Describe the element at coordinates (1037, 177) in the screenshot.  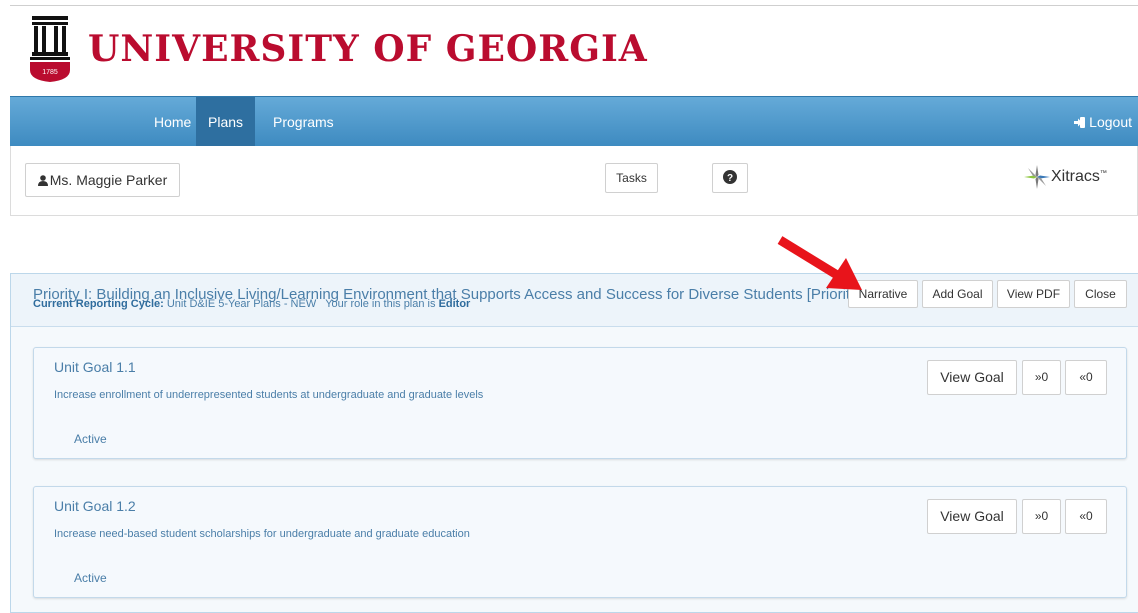
I see `xitracs-star-icon` at that location.